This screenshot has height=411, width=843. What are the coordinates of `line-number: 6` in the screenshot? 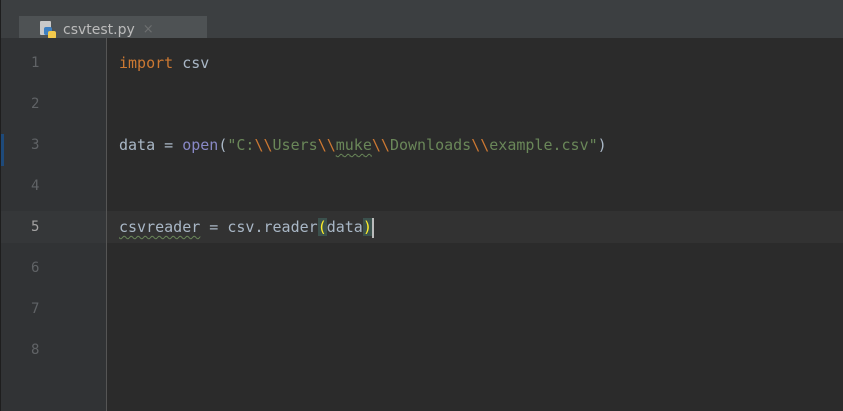 It's located at (35, 268).